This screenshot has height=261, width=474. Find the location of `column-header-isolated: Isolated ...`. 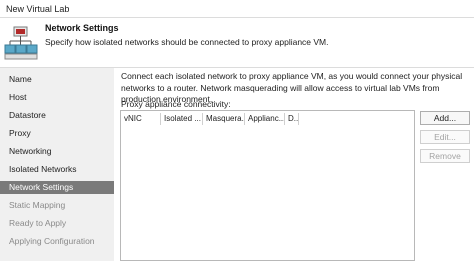

column-header-isolated: Isolated ... is located at coordinates (182, 119).